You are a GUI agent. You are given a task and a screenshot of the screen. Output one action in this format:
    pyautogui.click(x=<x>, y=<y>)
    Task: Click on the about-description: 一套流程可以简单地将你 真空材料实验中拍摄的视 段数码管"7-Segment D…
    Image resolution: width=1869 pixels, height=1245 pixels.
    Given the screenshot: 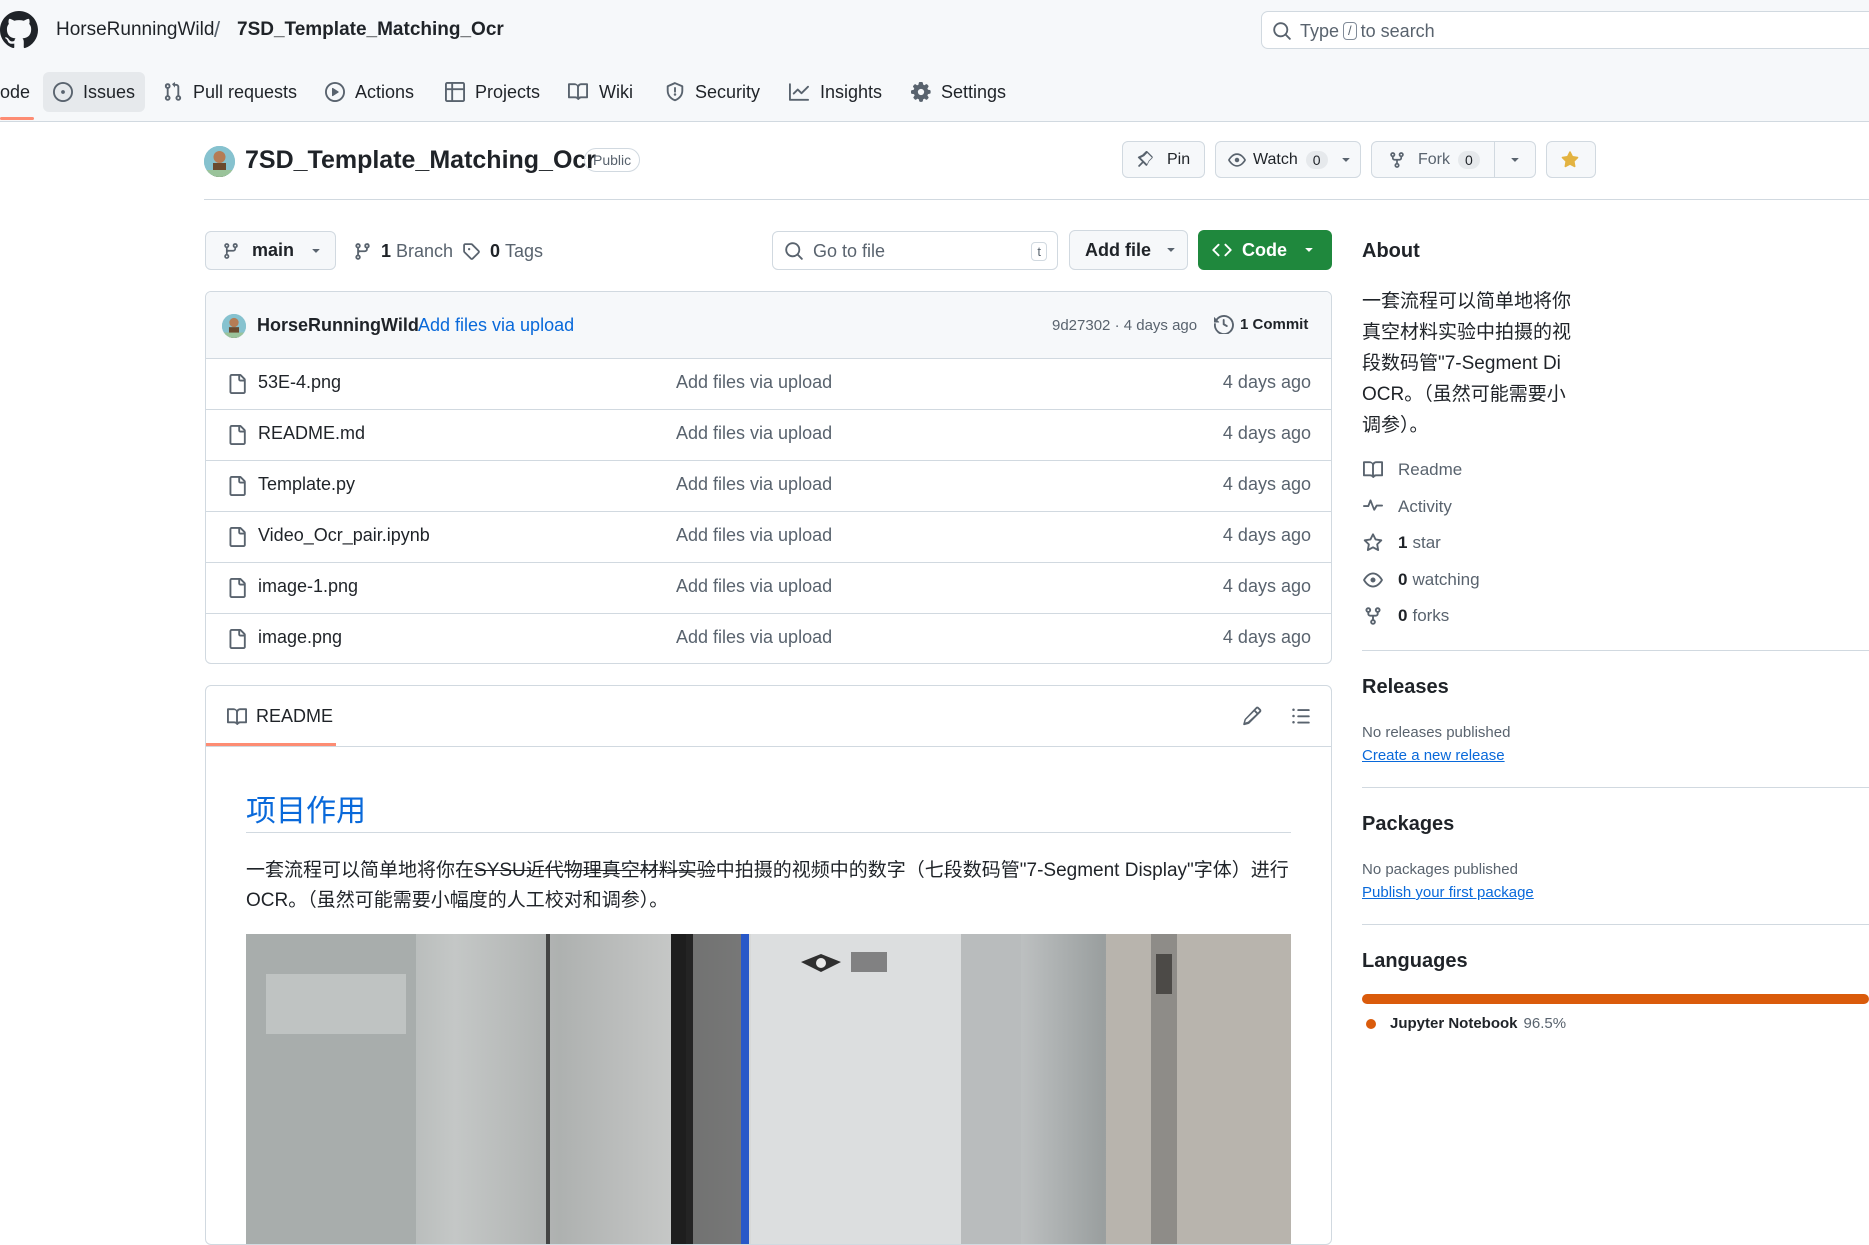 What is the action you would take?
    pyautogui.click(x=1467, y=363)
    